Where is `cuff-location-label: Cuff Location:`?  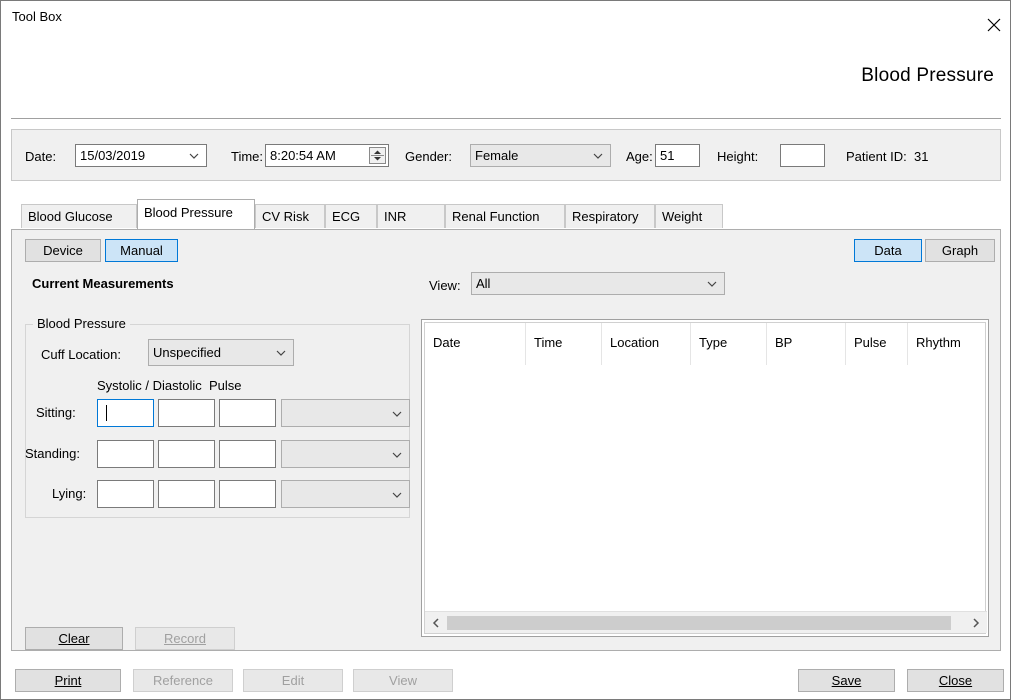 cuff-location-label: Cuff Location: is located at coordinates (81, 354).